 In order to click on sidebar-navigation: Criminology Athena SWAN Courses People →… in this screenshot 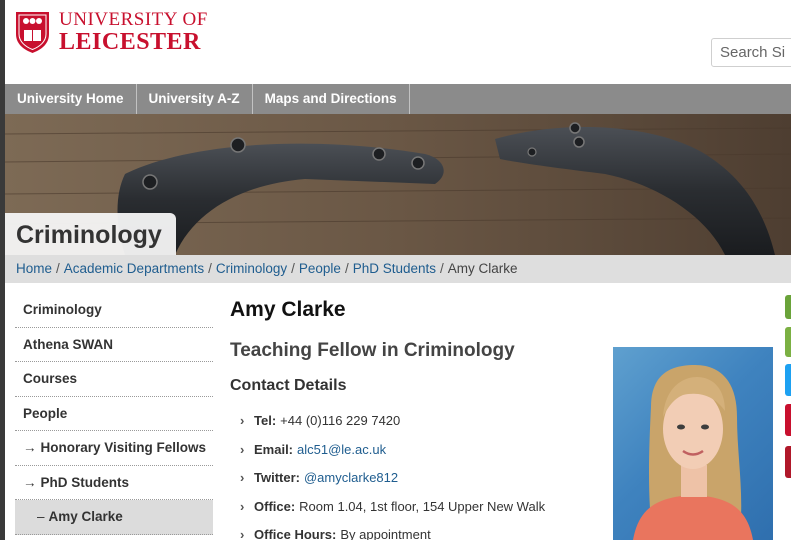, I will do `click(114, 414)`.